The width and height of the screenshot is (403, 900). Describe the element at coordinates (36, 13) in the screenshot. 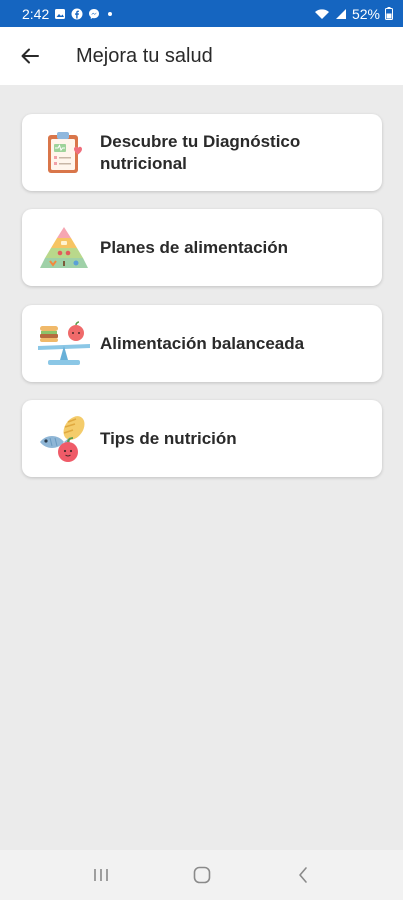

I see `status-time: 2:42` at that location.